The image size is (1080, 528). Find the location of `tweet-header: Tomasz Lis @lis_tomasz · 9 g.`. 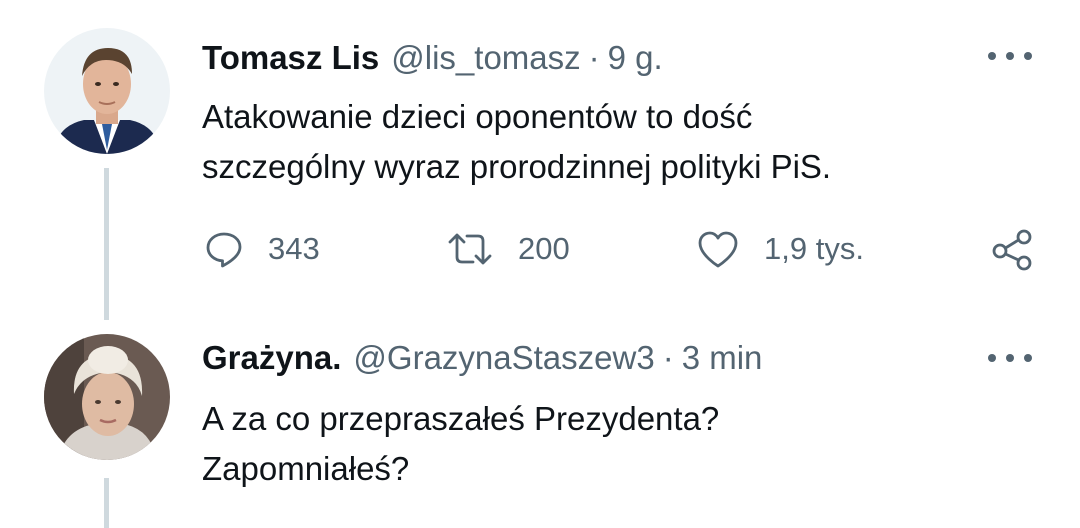

tweet-header: Tomasz Lis @lis_tomasz · 9 g. is located at coordinates (432, 58).